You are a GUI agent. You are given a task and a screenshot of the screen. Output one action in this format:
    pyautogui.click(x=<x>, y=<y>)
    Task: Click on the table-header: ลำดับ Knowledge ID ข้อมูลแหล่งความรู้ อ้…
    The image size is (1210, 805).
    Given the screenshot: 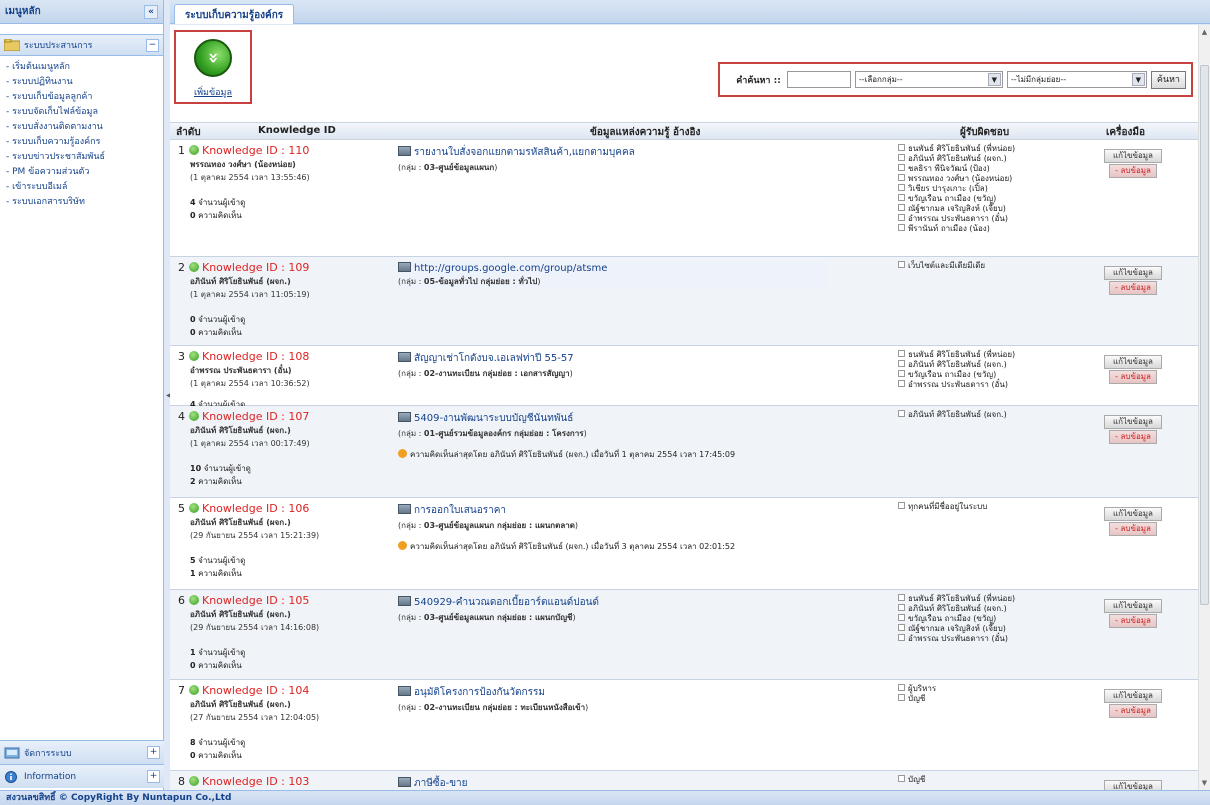 What is the action you would take?
    pyautogui.click(x=684, y=131)
    